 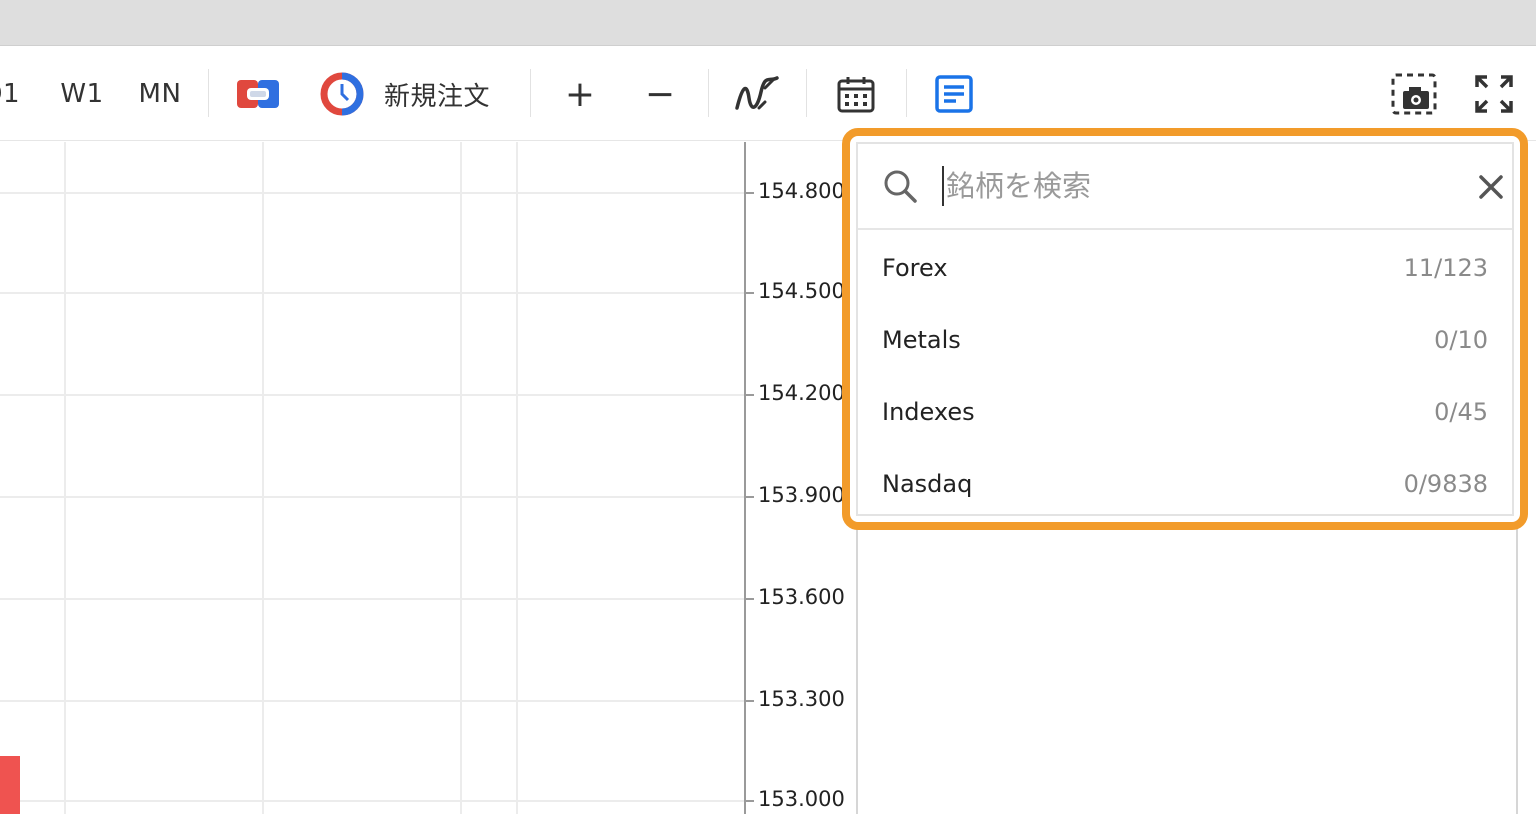 What do you see at coordinates (745, 478) in the screenshot?
I see `price-axis` at bounding box center [745, 478].